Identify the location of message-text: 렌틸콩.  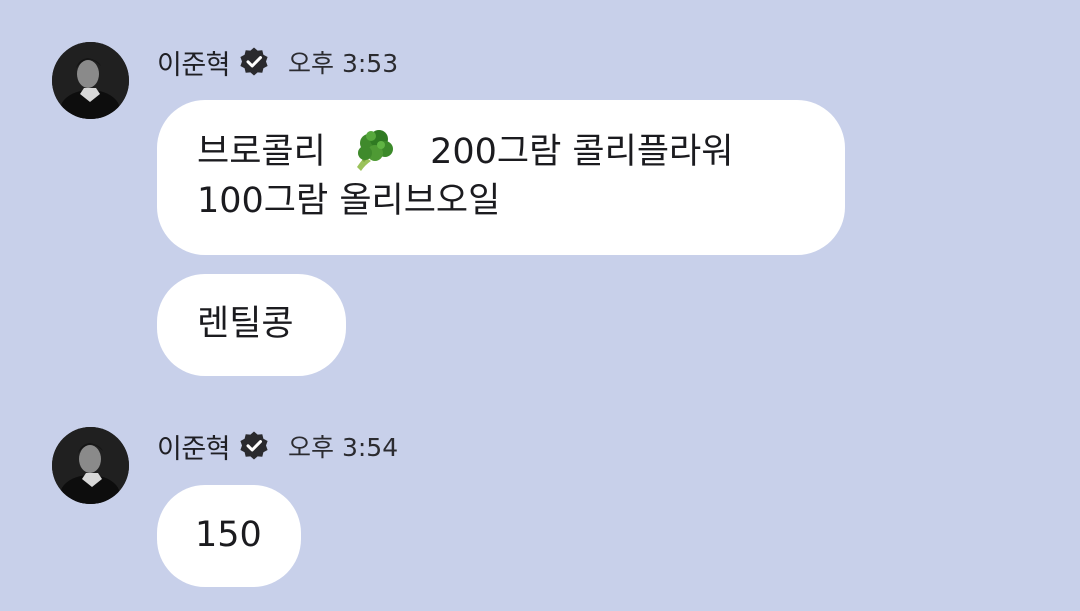
(245, 324).